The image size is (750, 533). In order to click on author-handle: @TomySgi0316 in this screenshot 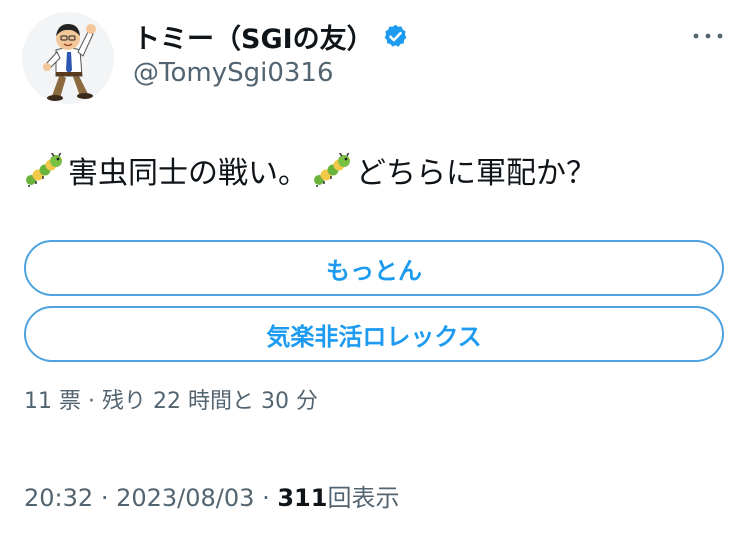, I will do `click(233, 73)`.